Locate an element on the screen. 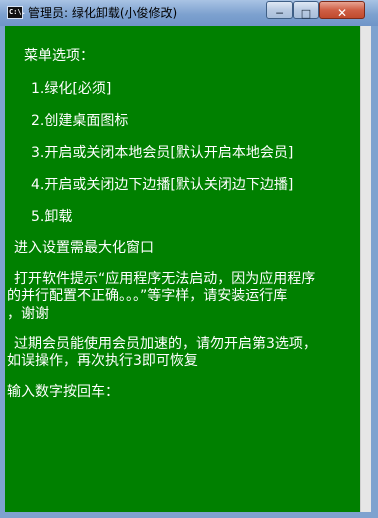 This screenshot has height=518, width=378. menu-option-2: 2.创建桌面图标 is located at coordinates (80, 121).